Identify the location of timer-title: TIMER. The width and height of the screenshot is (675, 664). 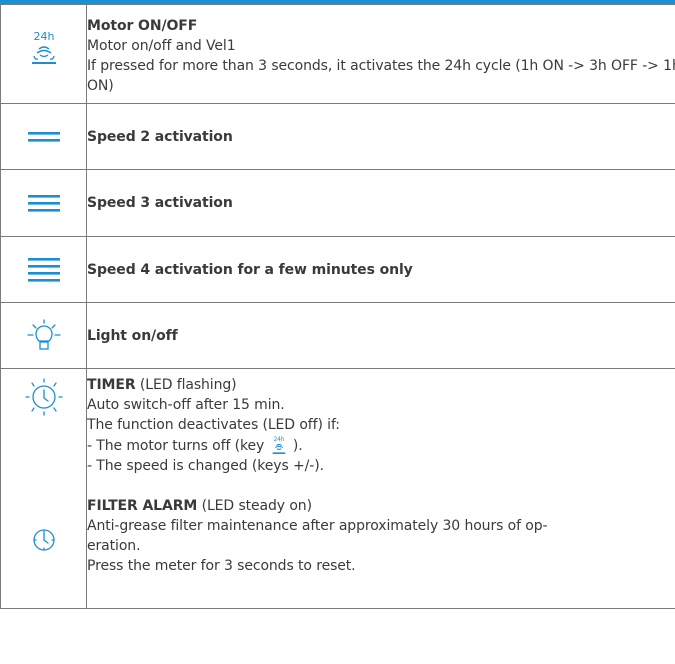
(111, 385).